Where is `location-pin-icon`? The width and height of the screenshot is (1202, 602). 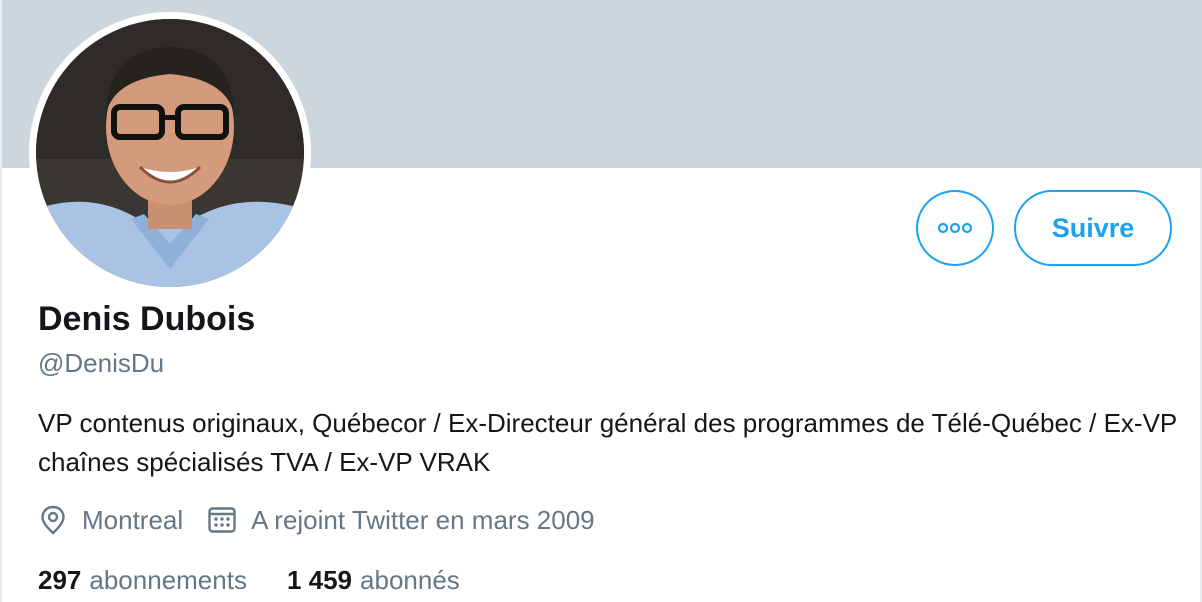 location-pin-icon is located at coordinates (53, 520).